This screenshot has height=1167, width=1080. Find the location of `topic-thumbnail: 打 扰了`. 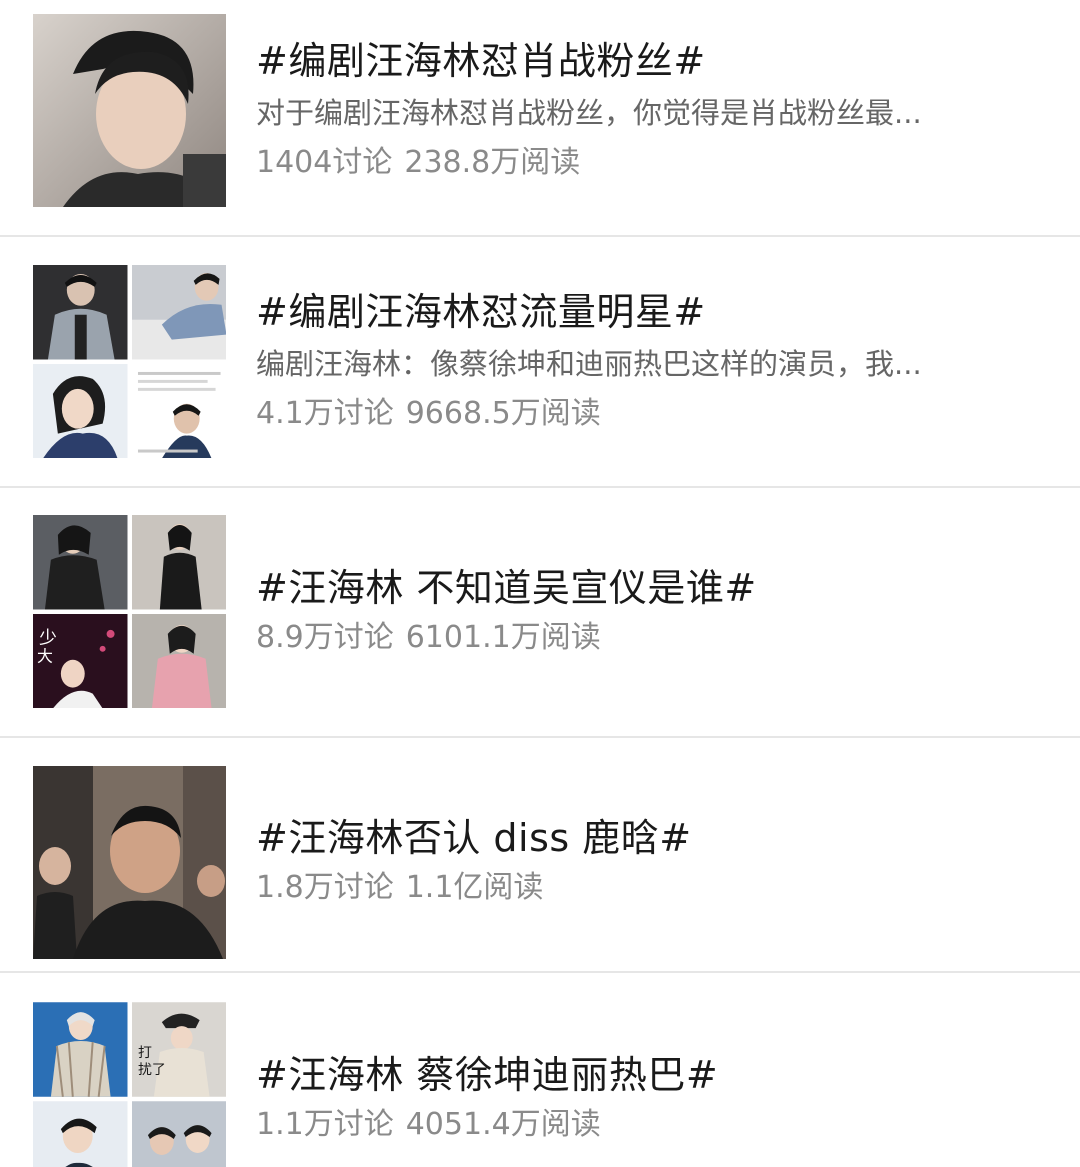

topic-thumbnail: 打 扰了 is located at coordinates (129, 1084).